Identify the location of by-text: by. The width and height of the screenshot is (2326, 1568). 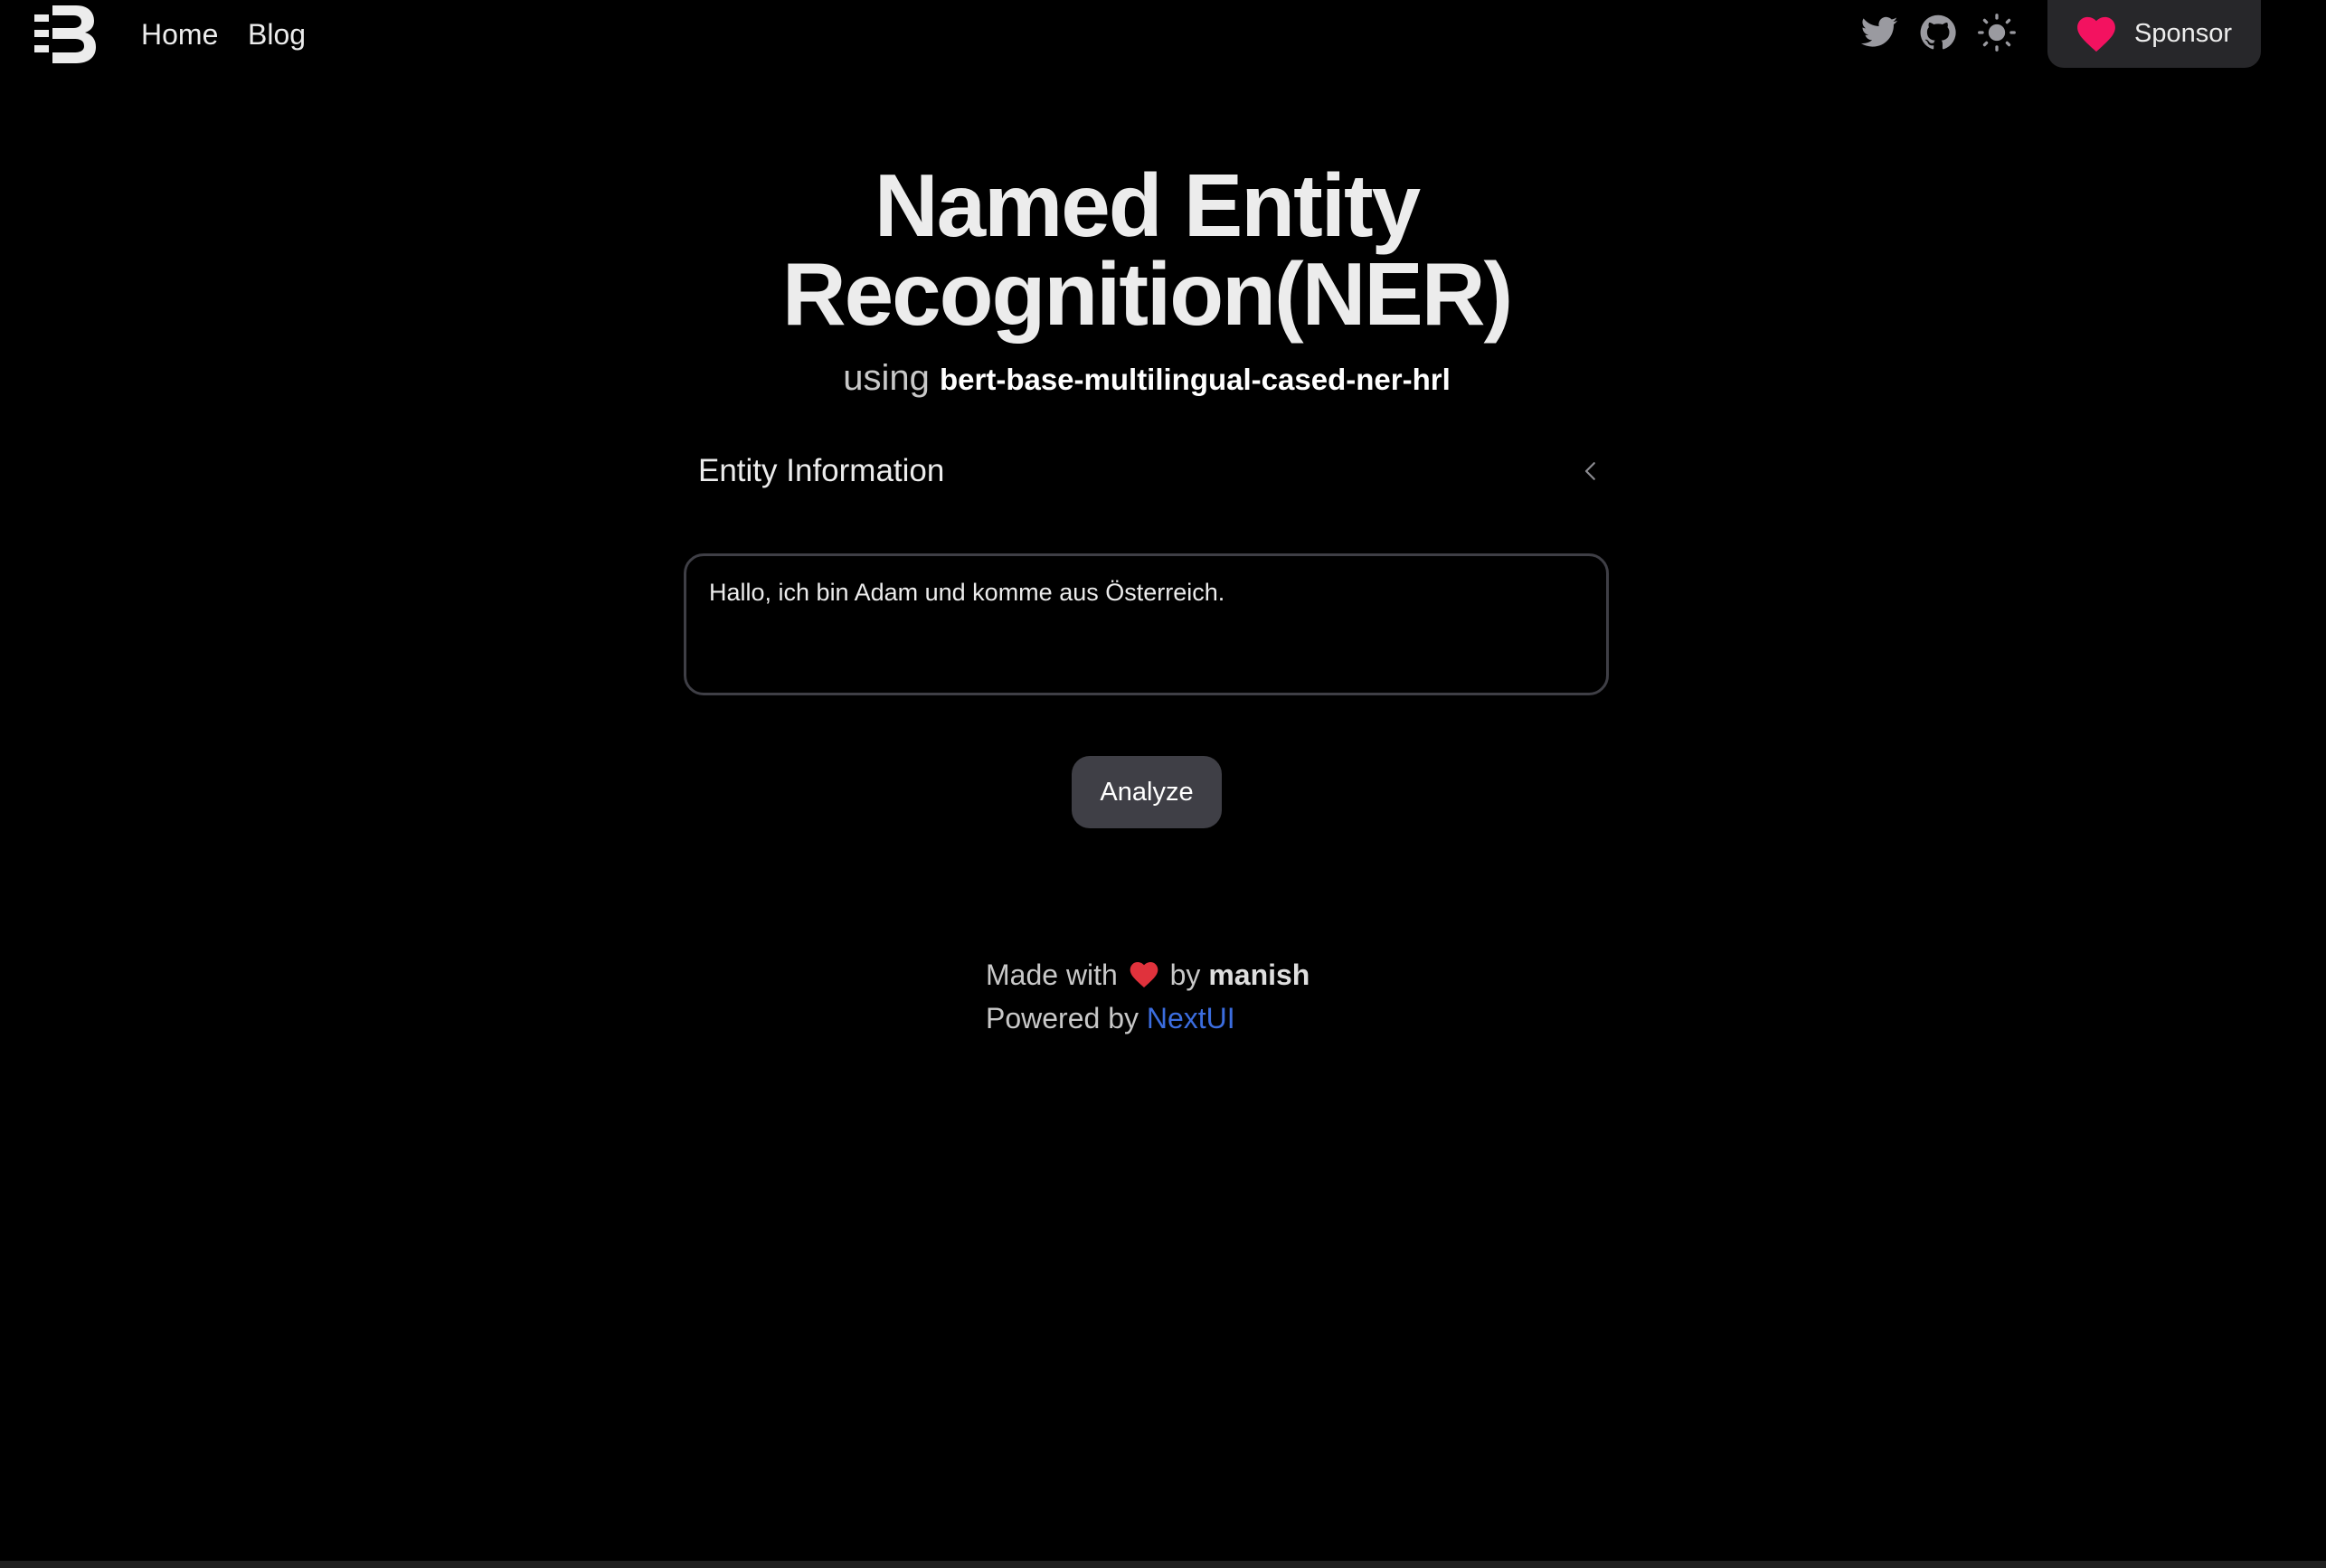
(1185, 975).